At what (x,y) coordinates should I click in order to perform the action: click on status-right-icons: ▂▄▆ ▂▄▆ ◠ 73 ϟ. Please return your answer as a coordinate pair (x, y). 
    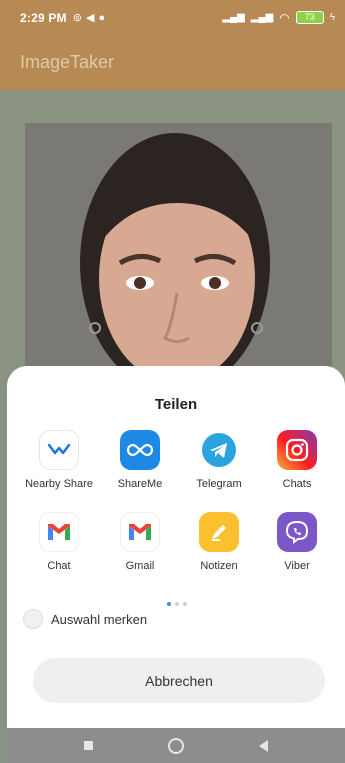
    Looking at the image, I should click on (278, 18).